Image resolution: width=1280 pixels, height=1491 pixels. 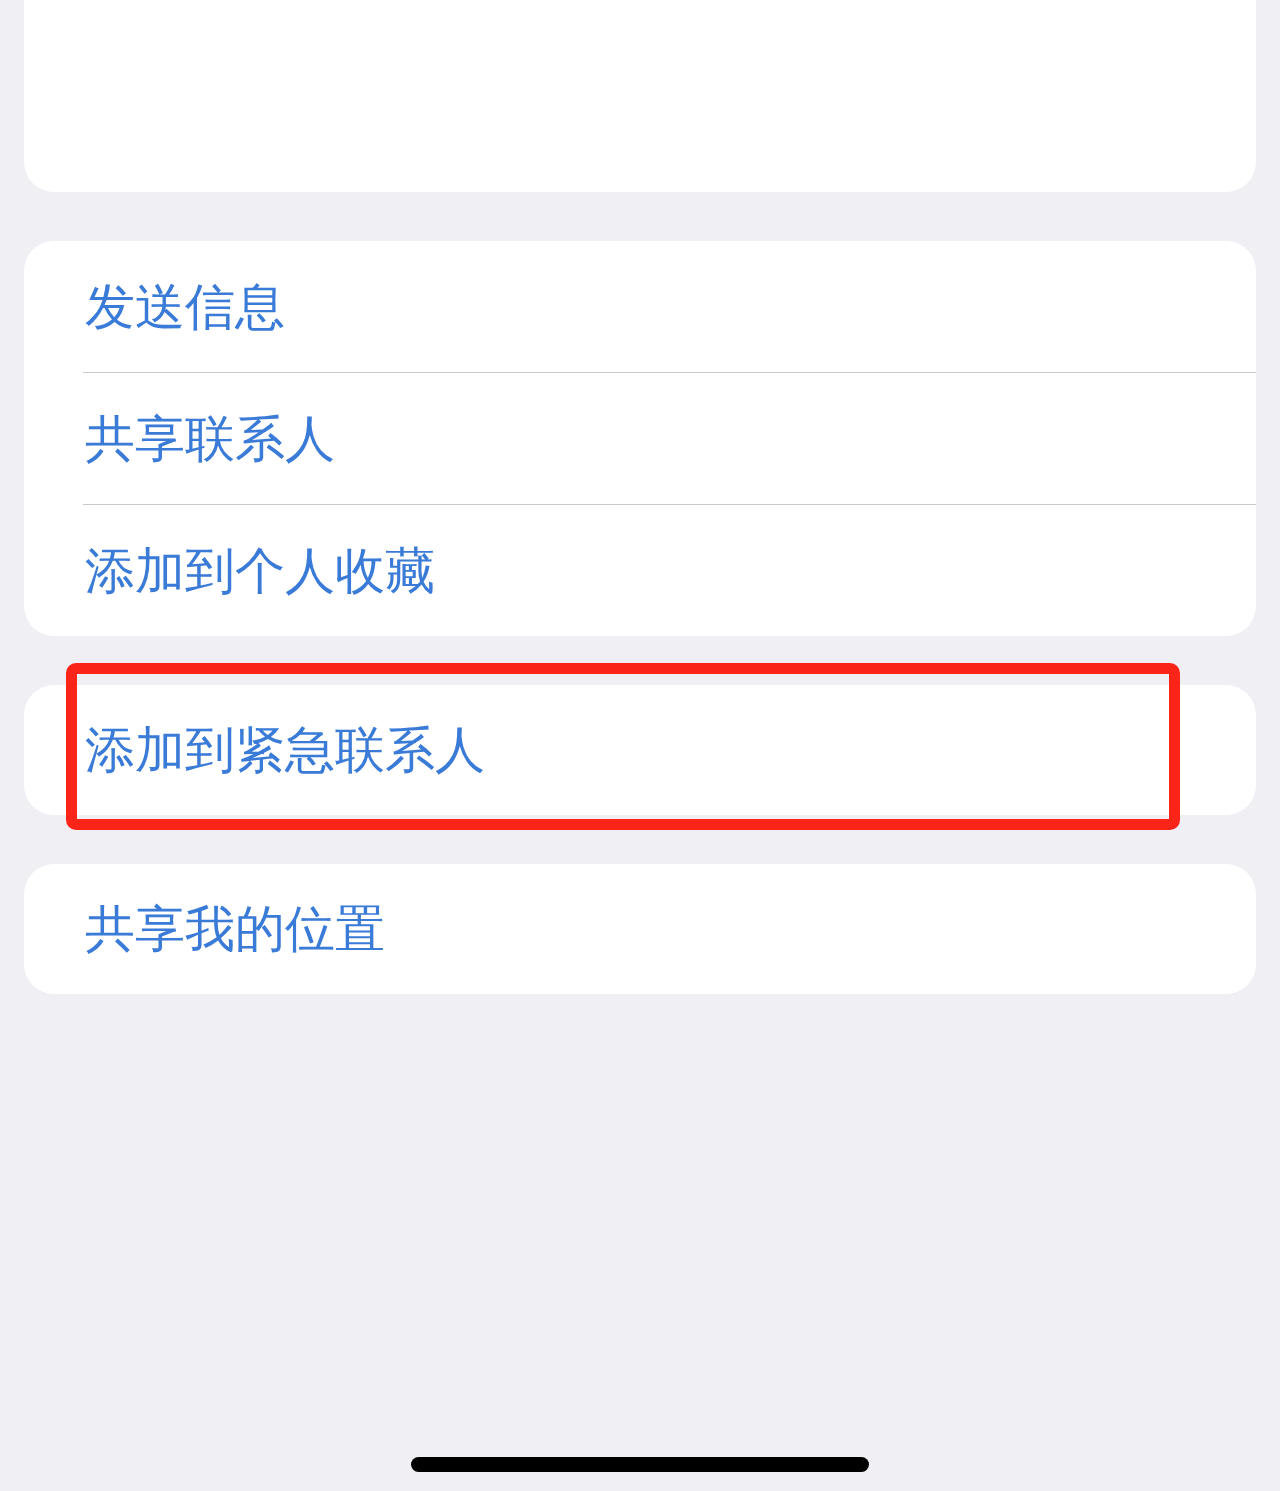 What do you see at coordinates (640, 438) in the screenshot?
I see `list-item: 共享联系人` at bounding box center [640, 438].